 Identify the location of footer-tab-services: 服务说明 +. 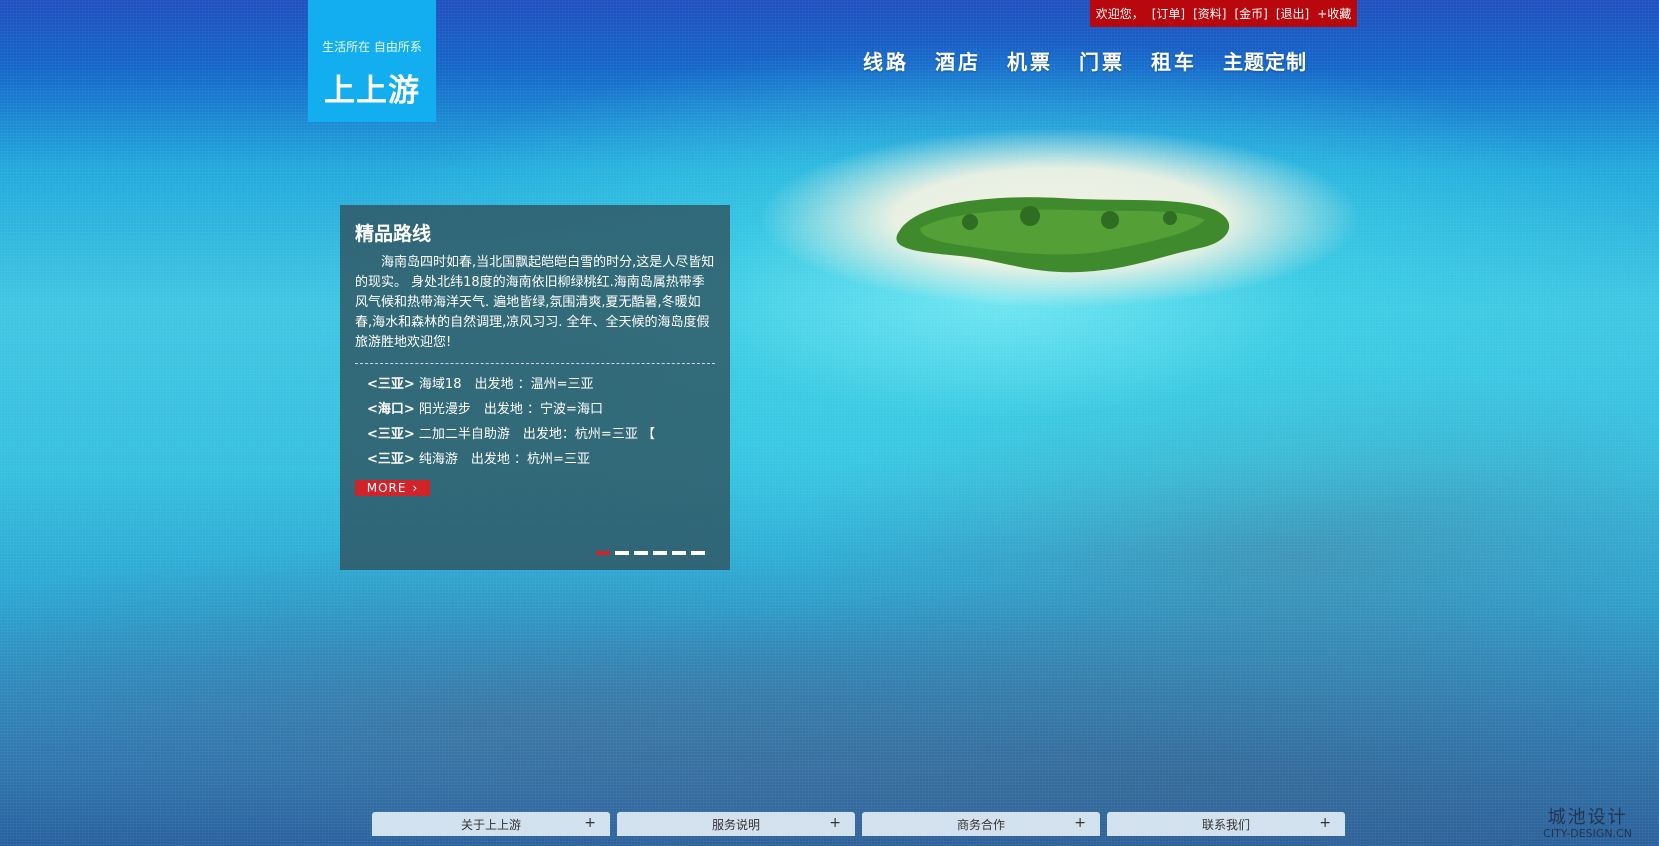
(736, 824).